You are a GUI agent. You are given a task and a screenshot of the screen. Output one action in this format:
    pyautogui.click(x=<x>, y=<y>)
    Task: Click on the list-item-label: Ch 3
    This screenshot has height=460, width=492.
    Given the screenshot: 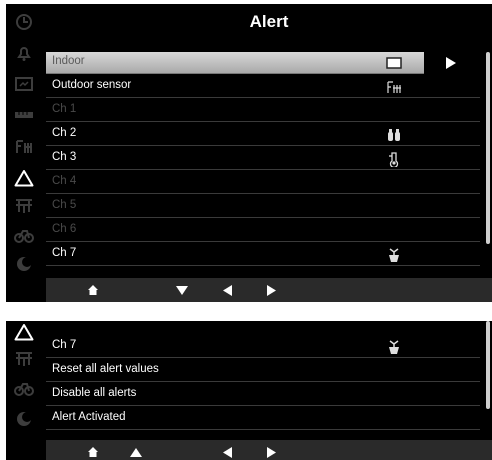 What is the action you would take?
    pyautogui.click(x=64, y=157)
    